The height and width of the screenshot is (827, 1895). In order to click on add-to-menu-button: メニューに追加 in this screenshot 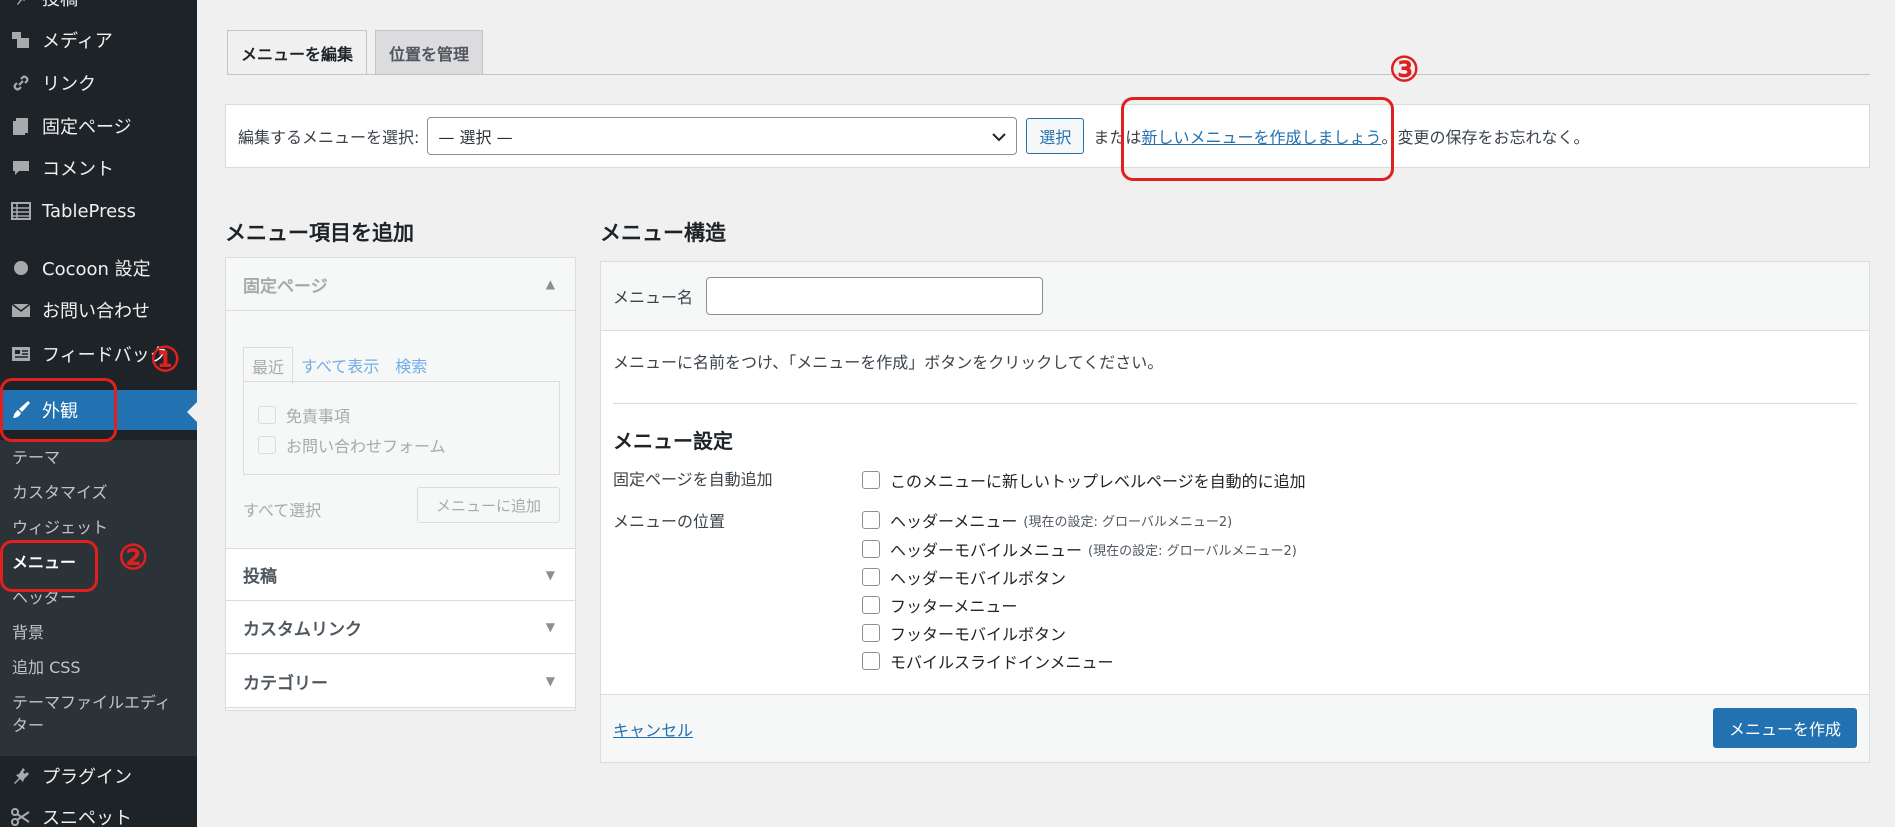, I will do `click(488, 505)`.